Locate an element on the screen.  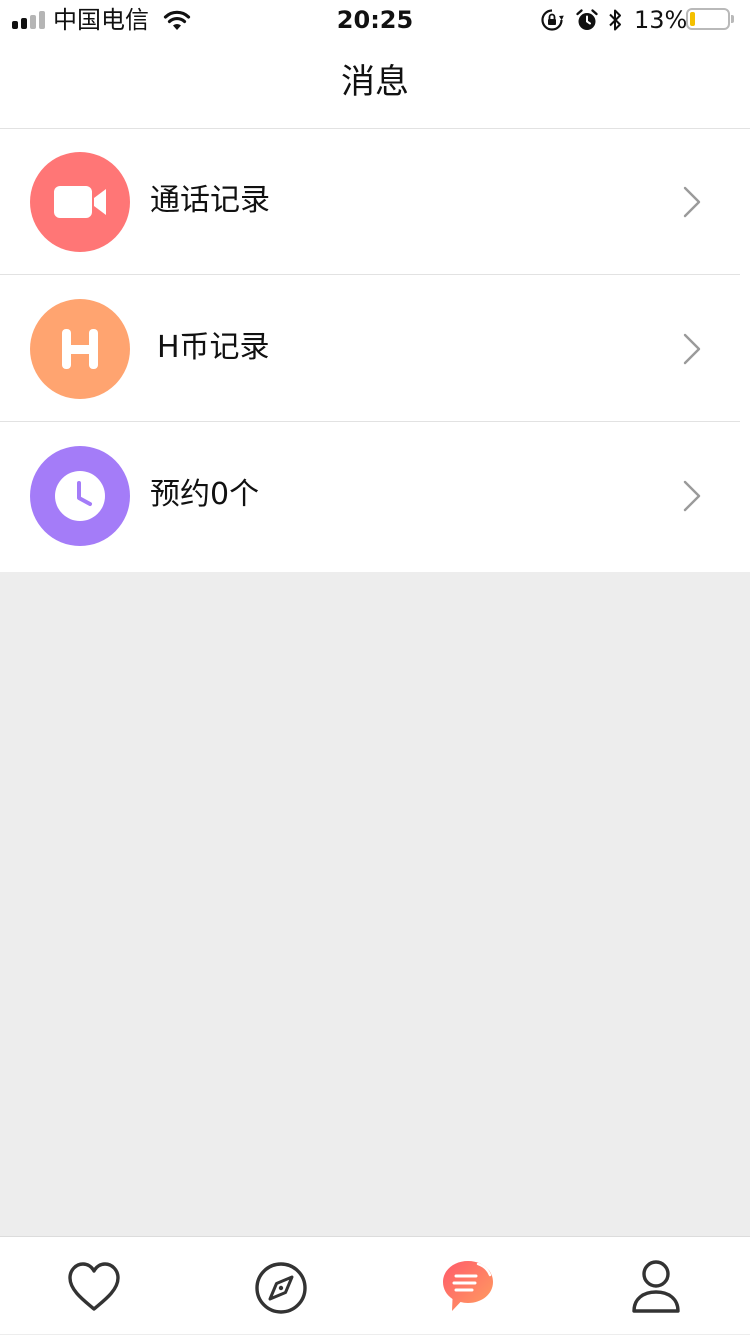
tab-bar is located at coordinates (375, 1285).